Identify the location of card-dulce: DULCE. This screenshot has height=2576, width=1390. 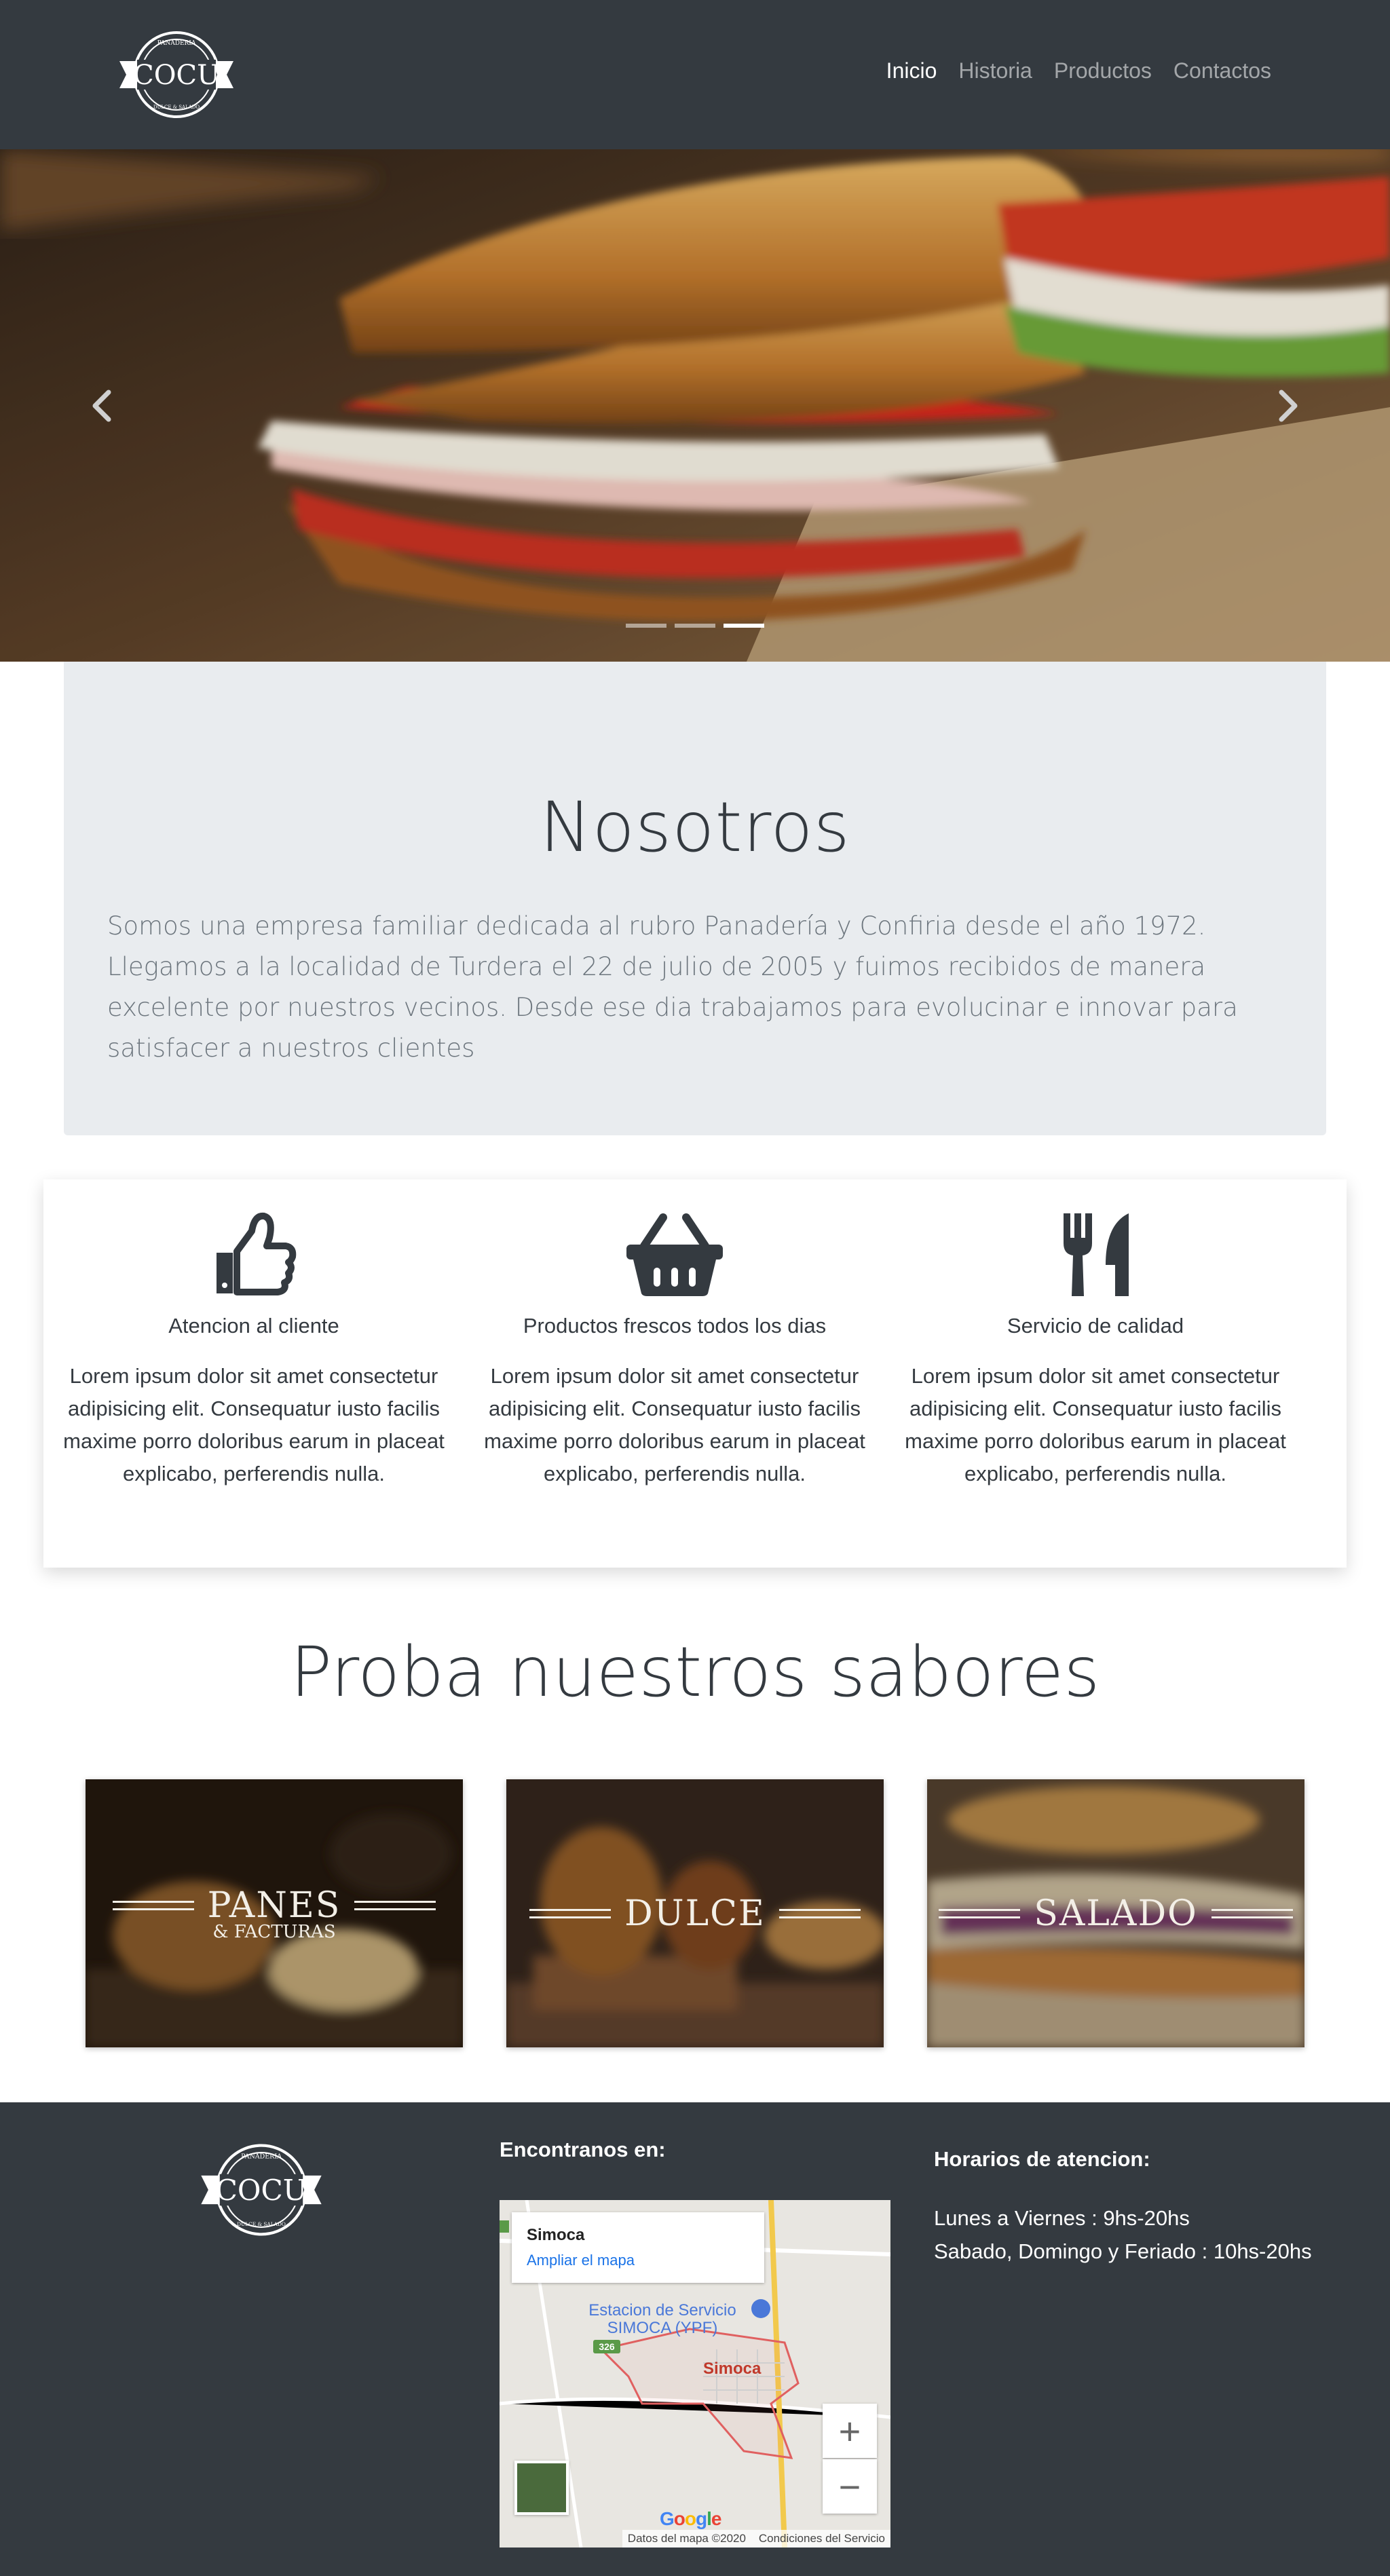
(695, 1913).